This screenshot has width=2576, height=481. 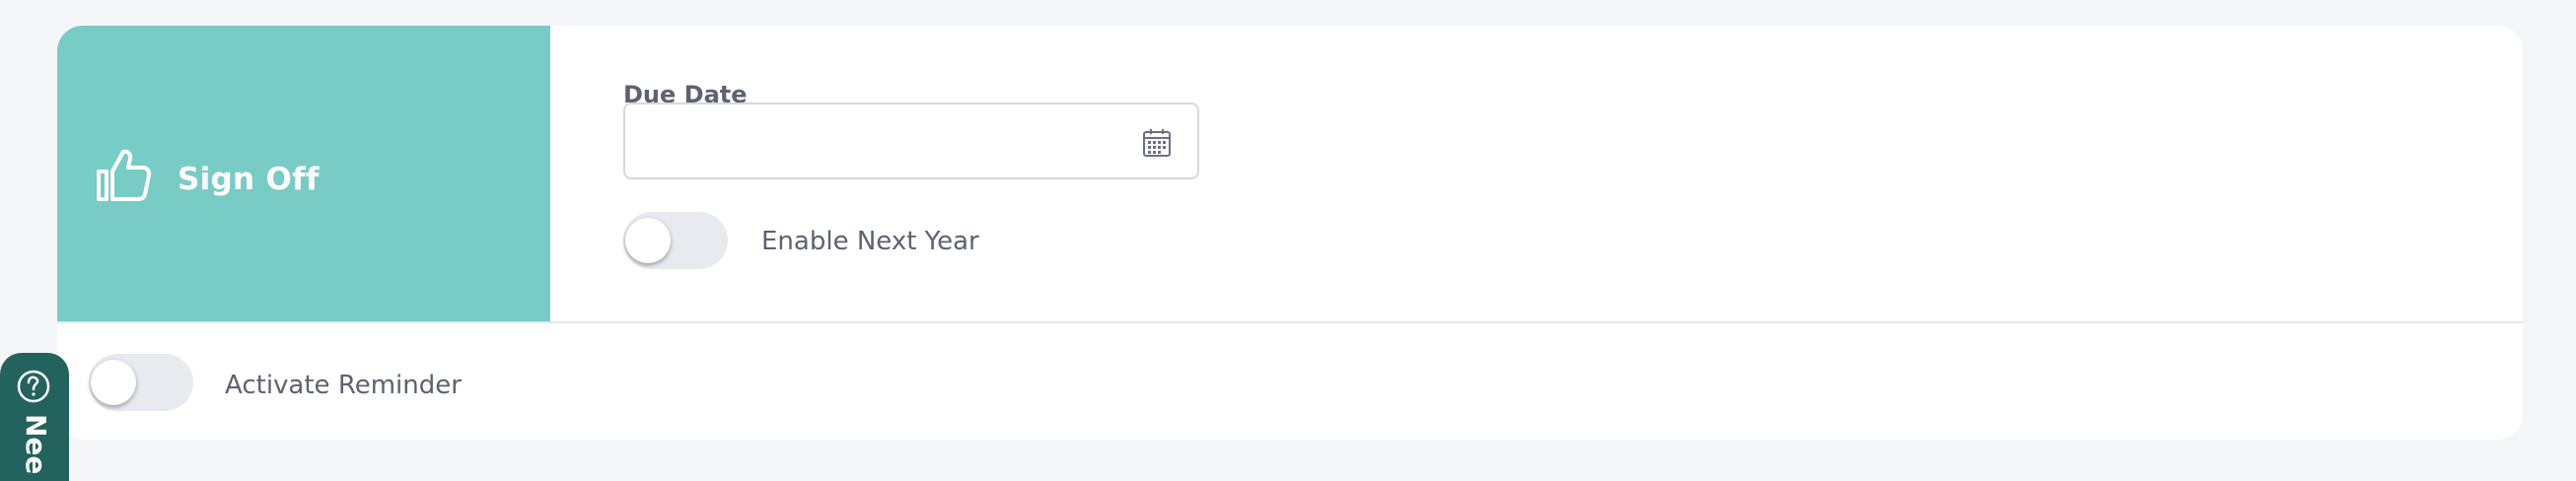 What do you see at coordinates (1290, 322) in the screenshot?
I see `section-divider` at bounding box center [1290, 322].